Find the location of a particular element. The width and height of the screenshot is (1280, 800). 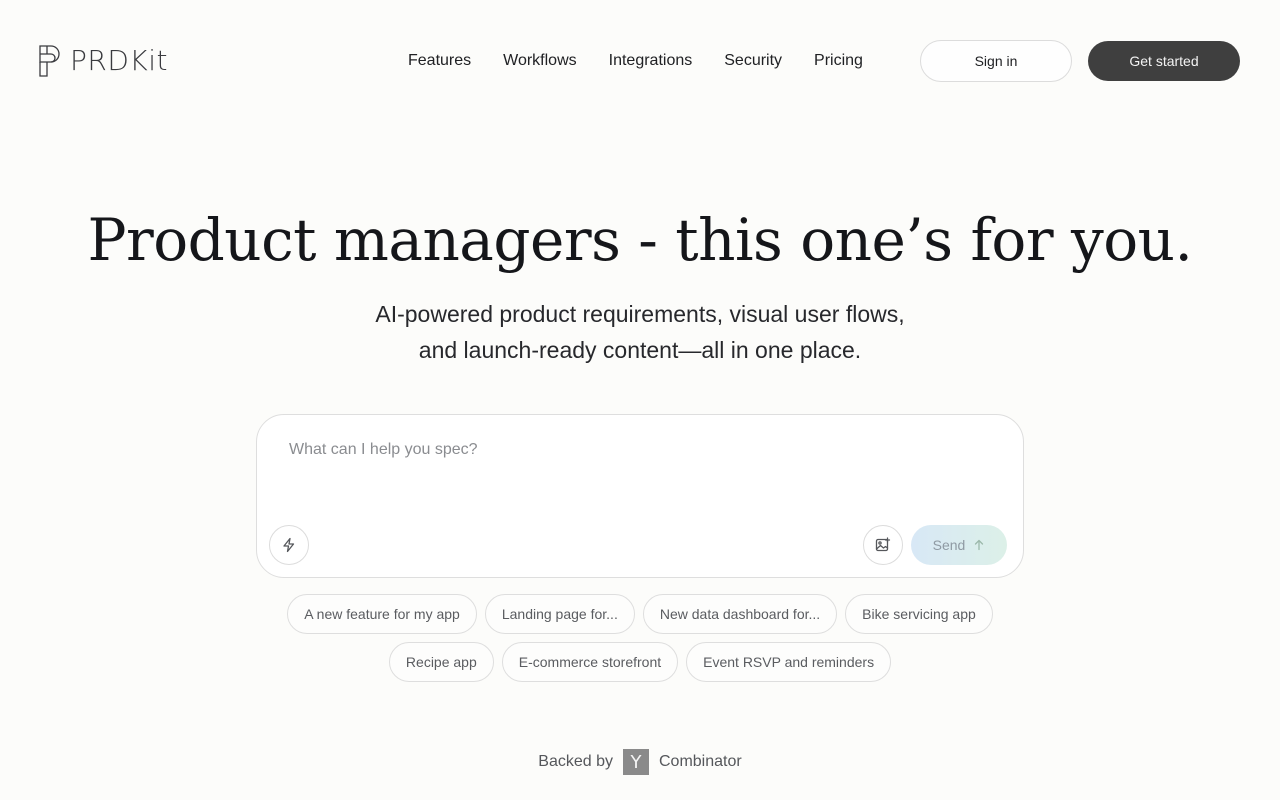

backed-by-suffix: Combinator is located at coordinates (700, 761).